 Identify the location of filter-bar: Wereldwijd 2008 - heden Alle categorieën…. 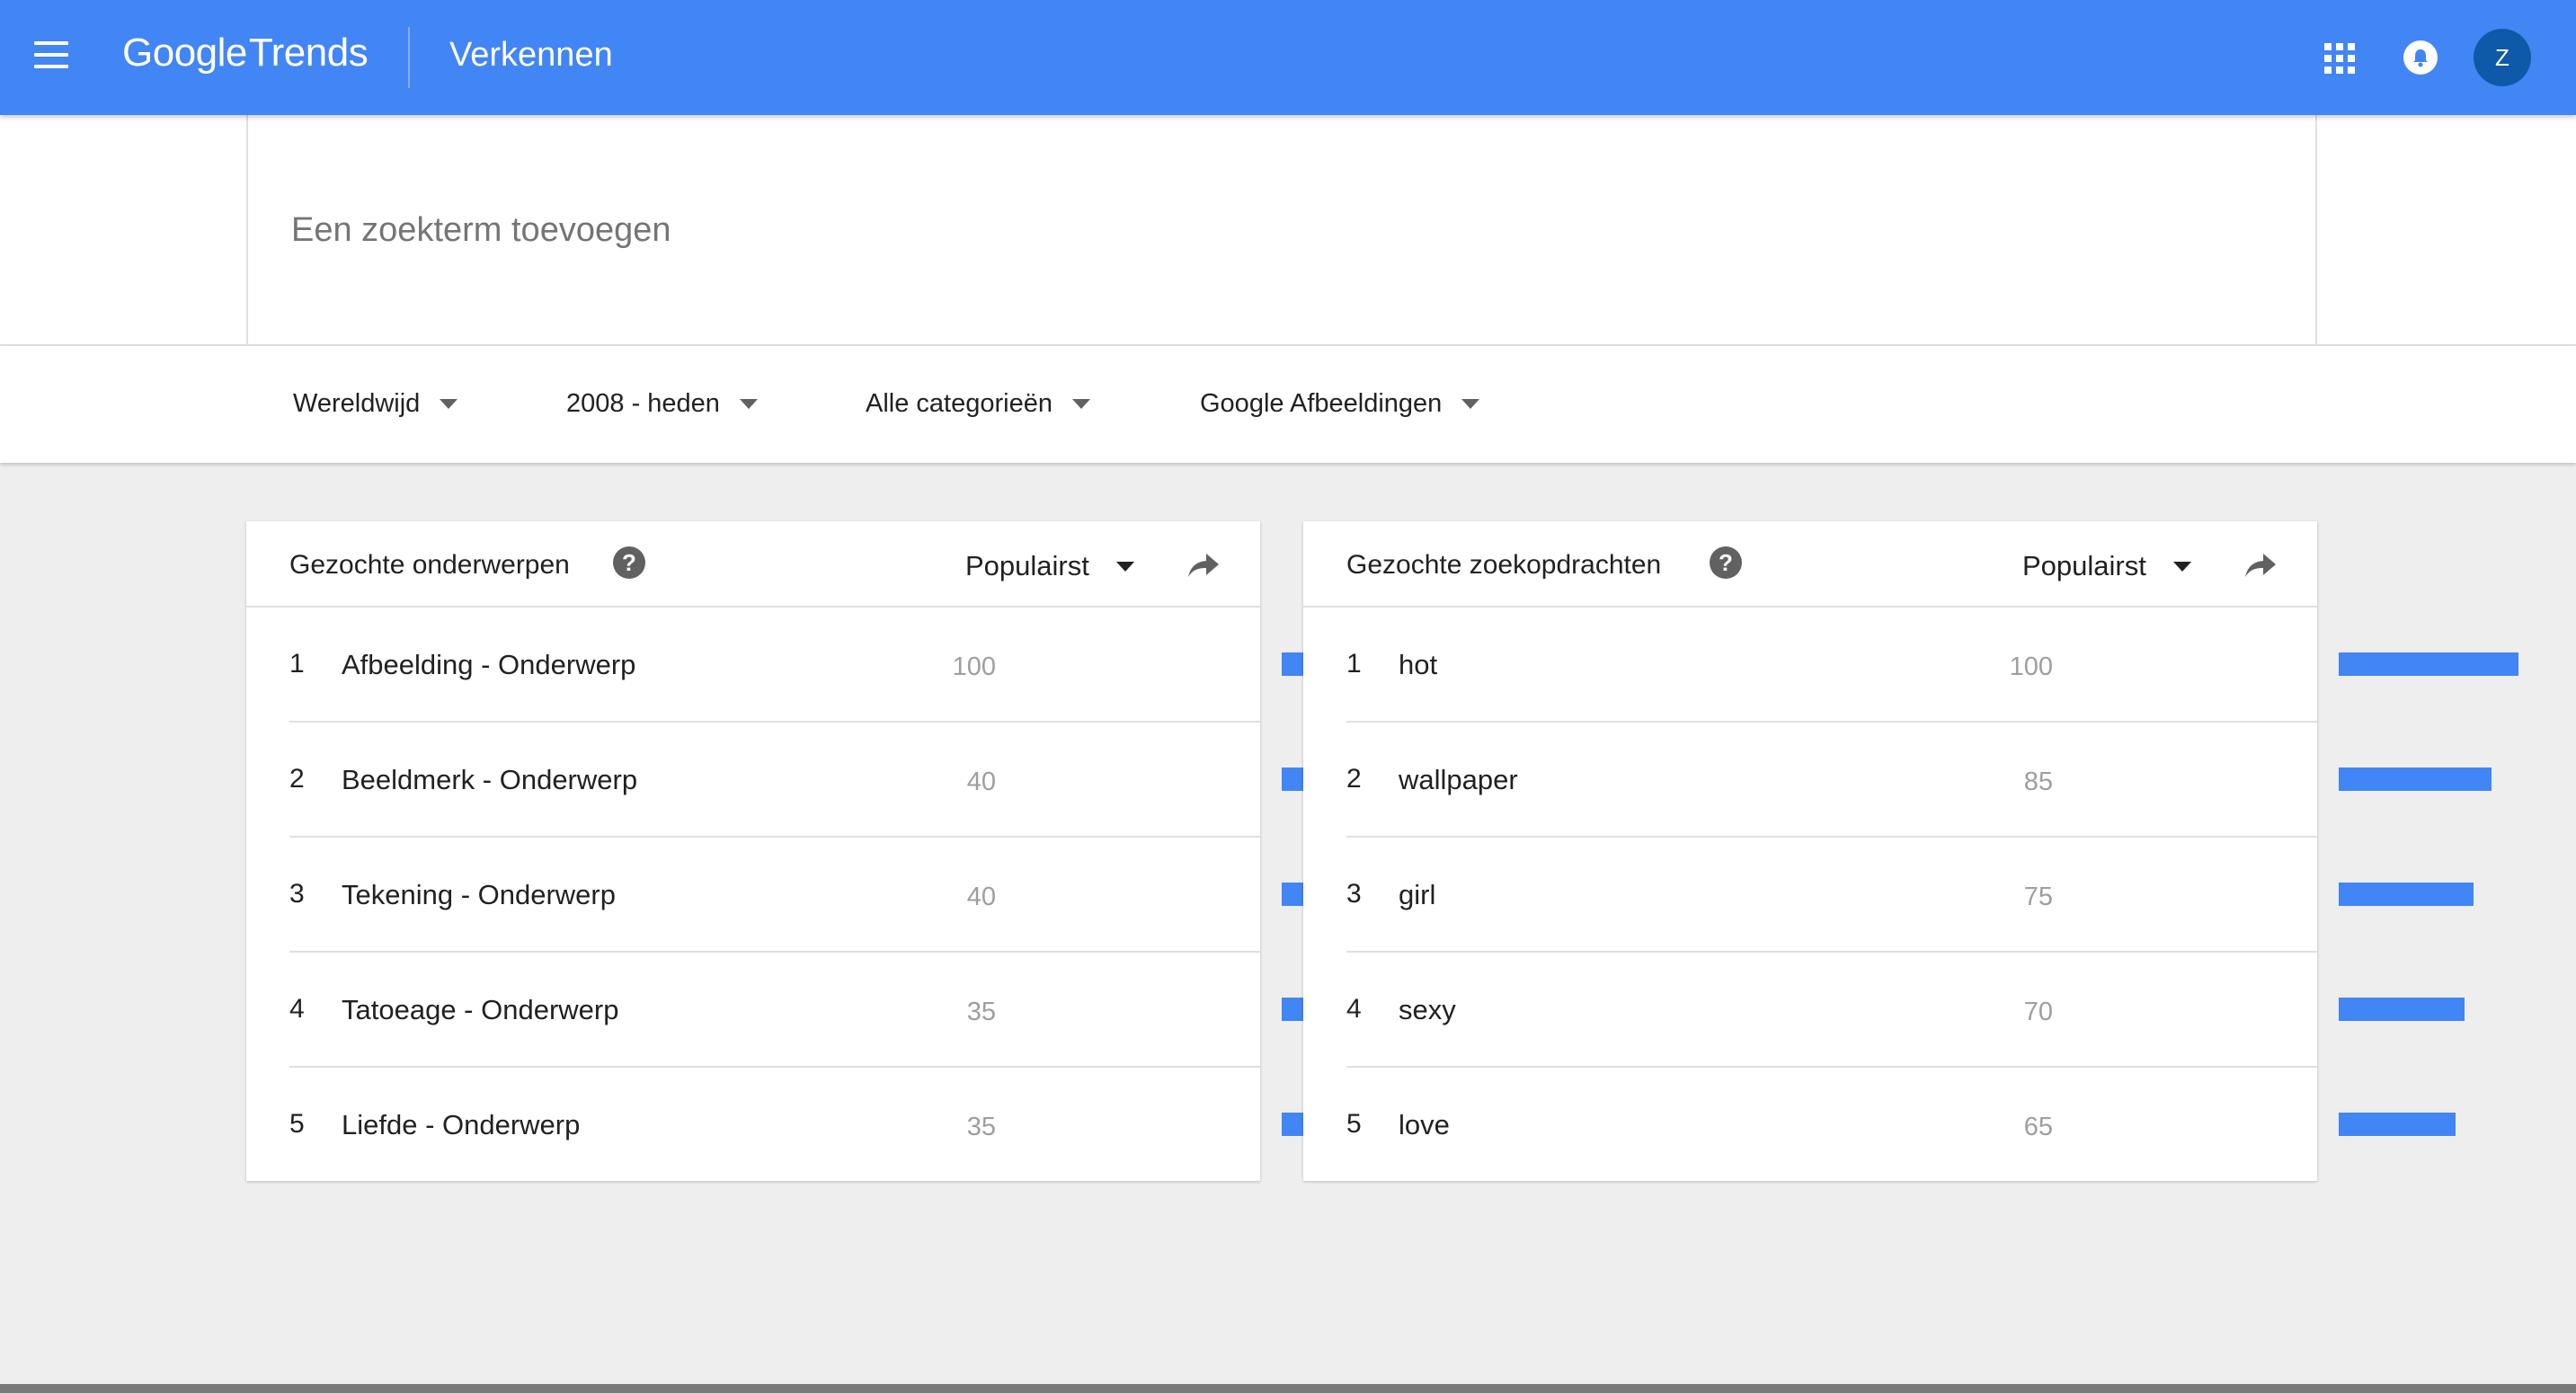
(1288, 404).